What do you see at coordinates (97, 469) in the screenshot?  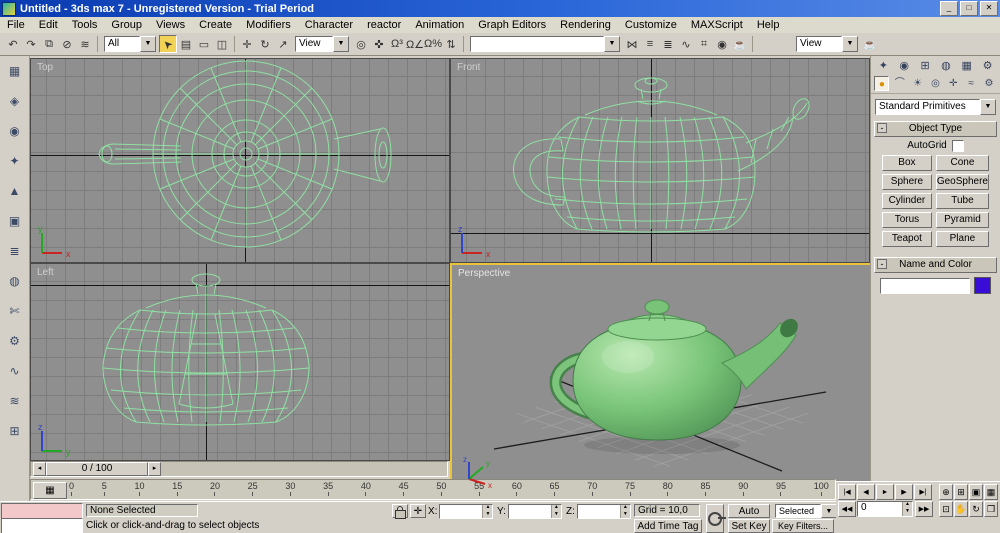 I see `time-slider-handle: 0 / 100` at bounding box center [97, 469].